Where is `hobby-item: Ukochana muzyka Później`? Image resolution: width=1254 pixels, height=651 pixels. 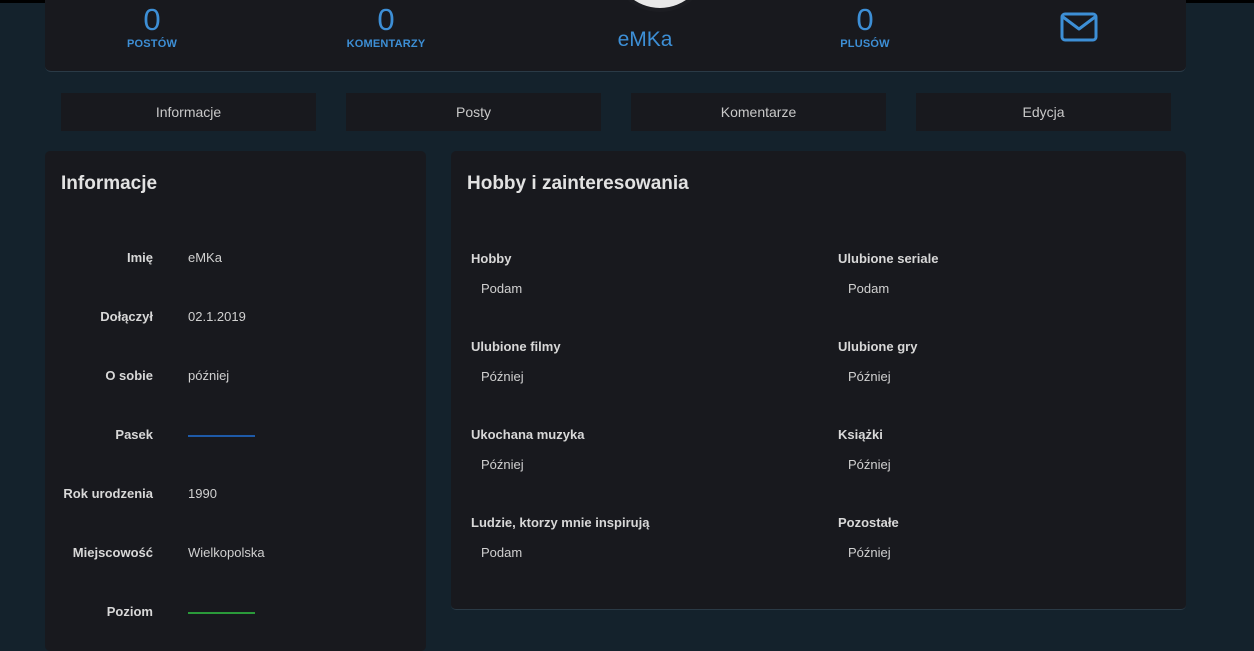
hobby-item: Ukochana muzyka Później is located at coordinates (636, 449).